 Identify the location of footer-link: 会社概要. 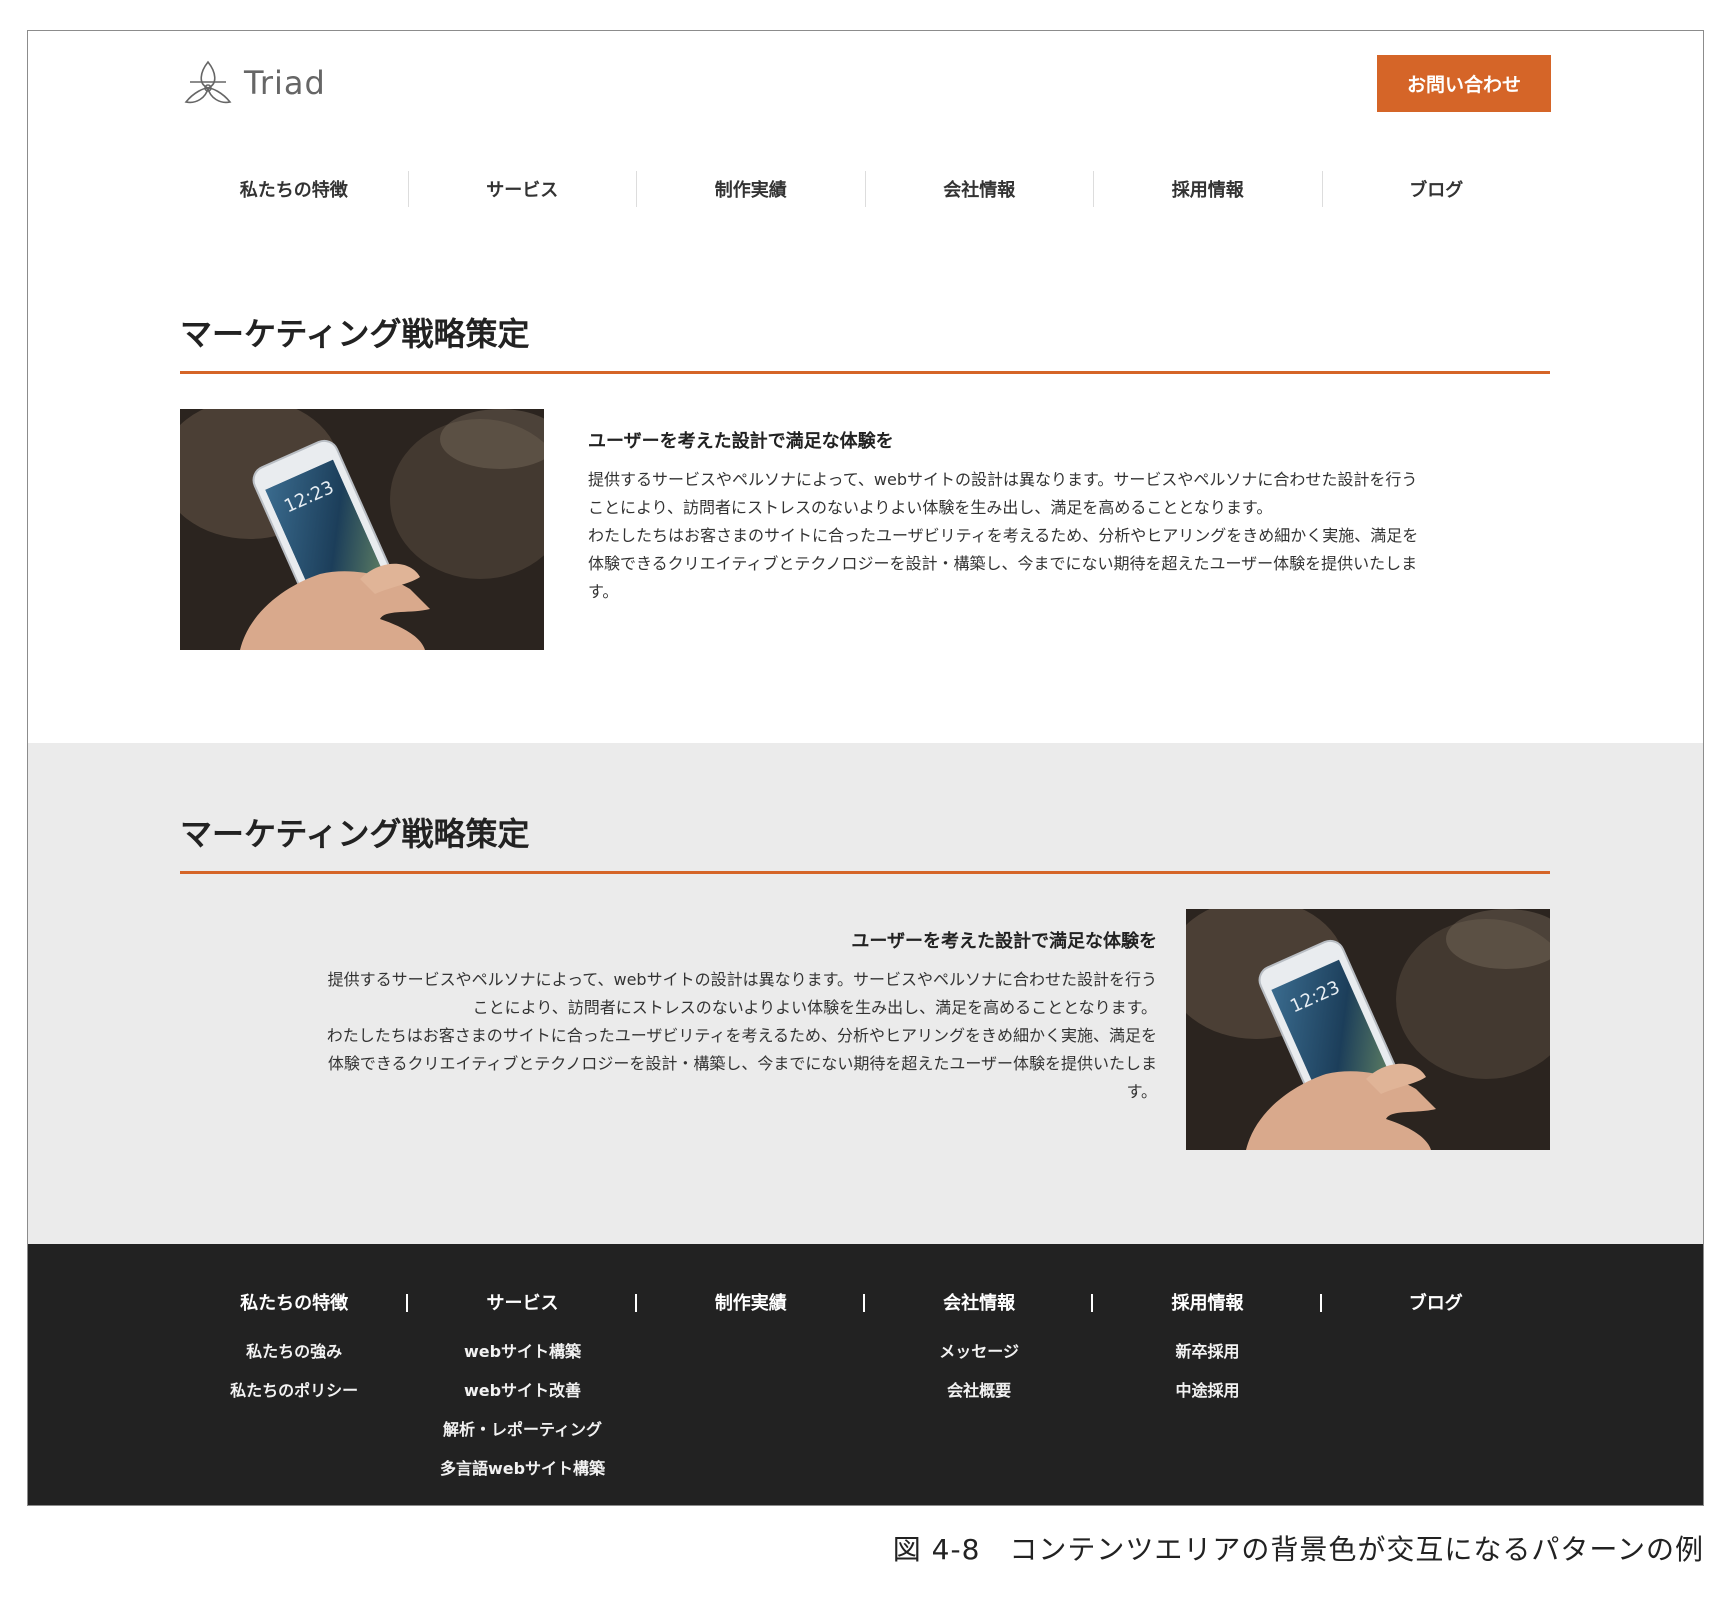
(979, 1400).